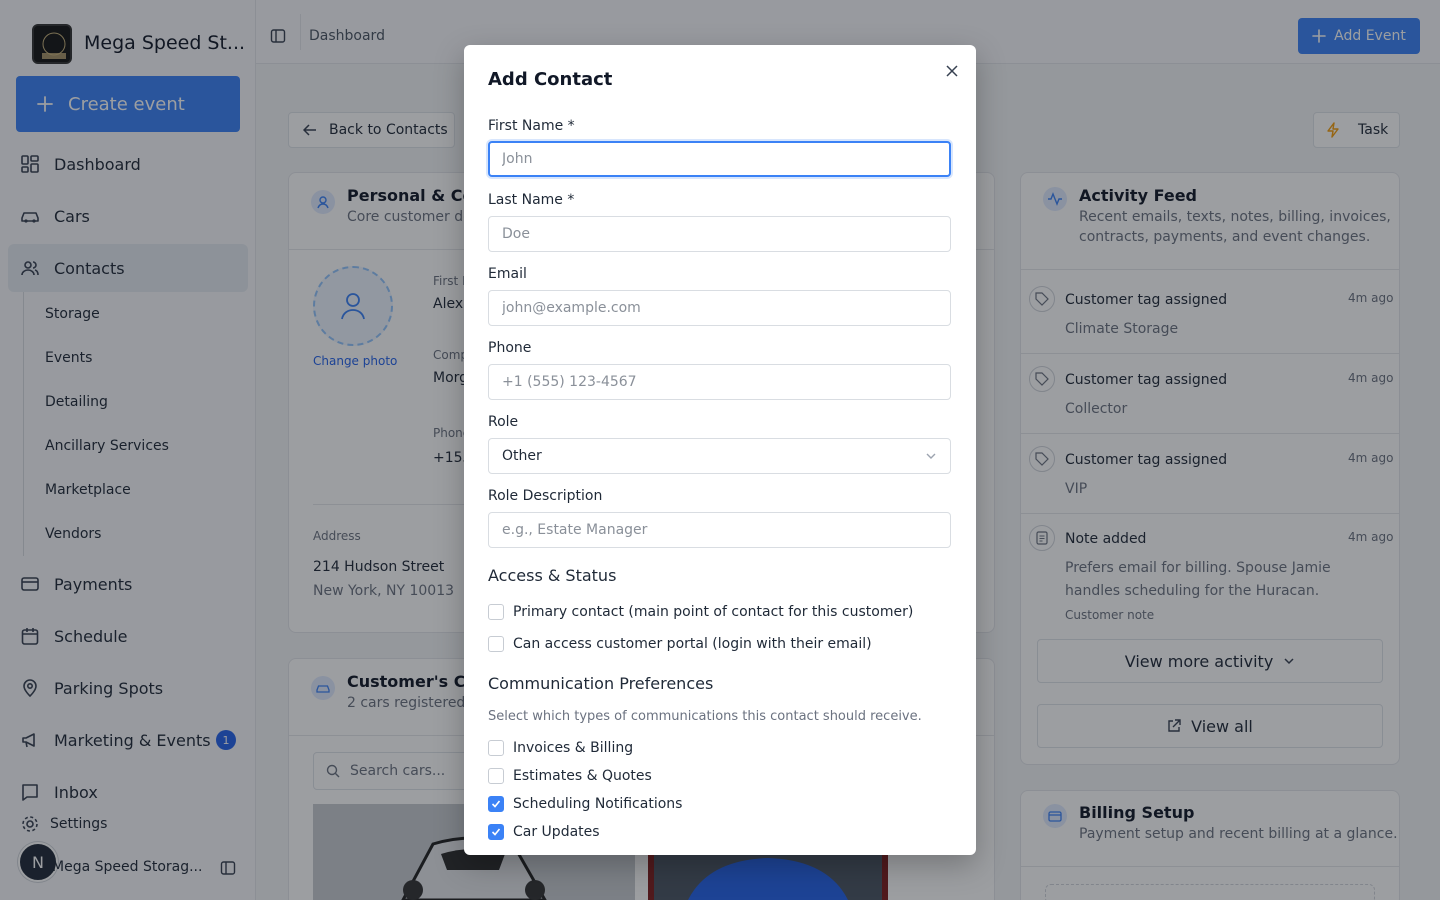  I want to click on access-status-heading: Access & Status, so click(552, 575).